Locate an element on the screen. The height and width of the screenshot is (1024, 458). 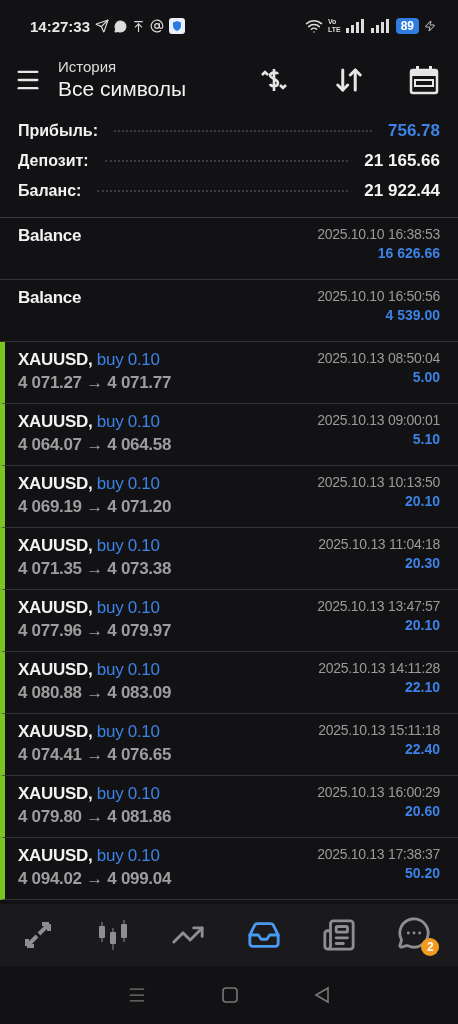
summary-label: Депозит: is located at coordinates (53, 161).